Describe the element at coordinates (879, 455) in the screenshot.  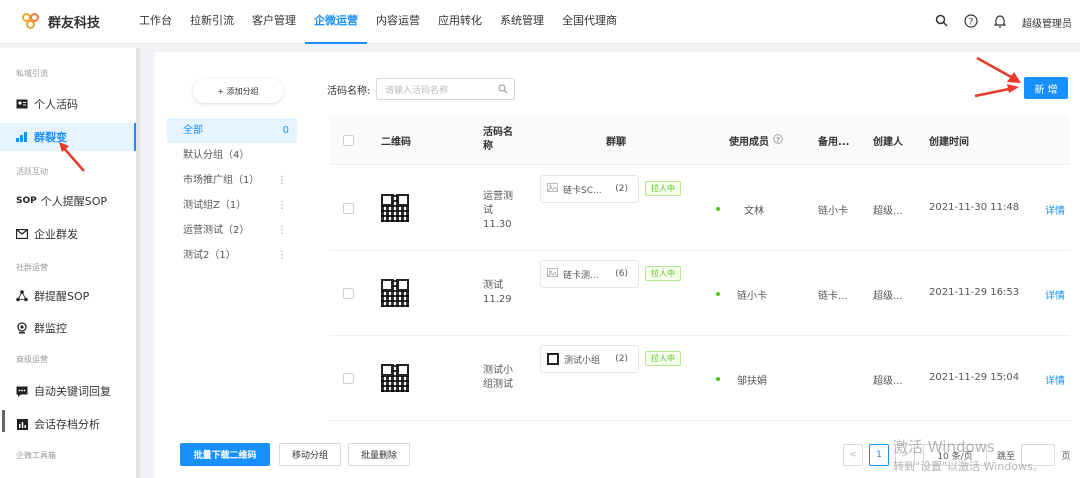
I see `page-number-button: 1` at that location.